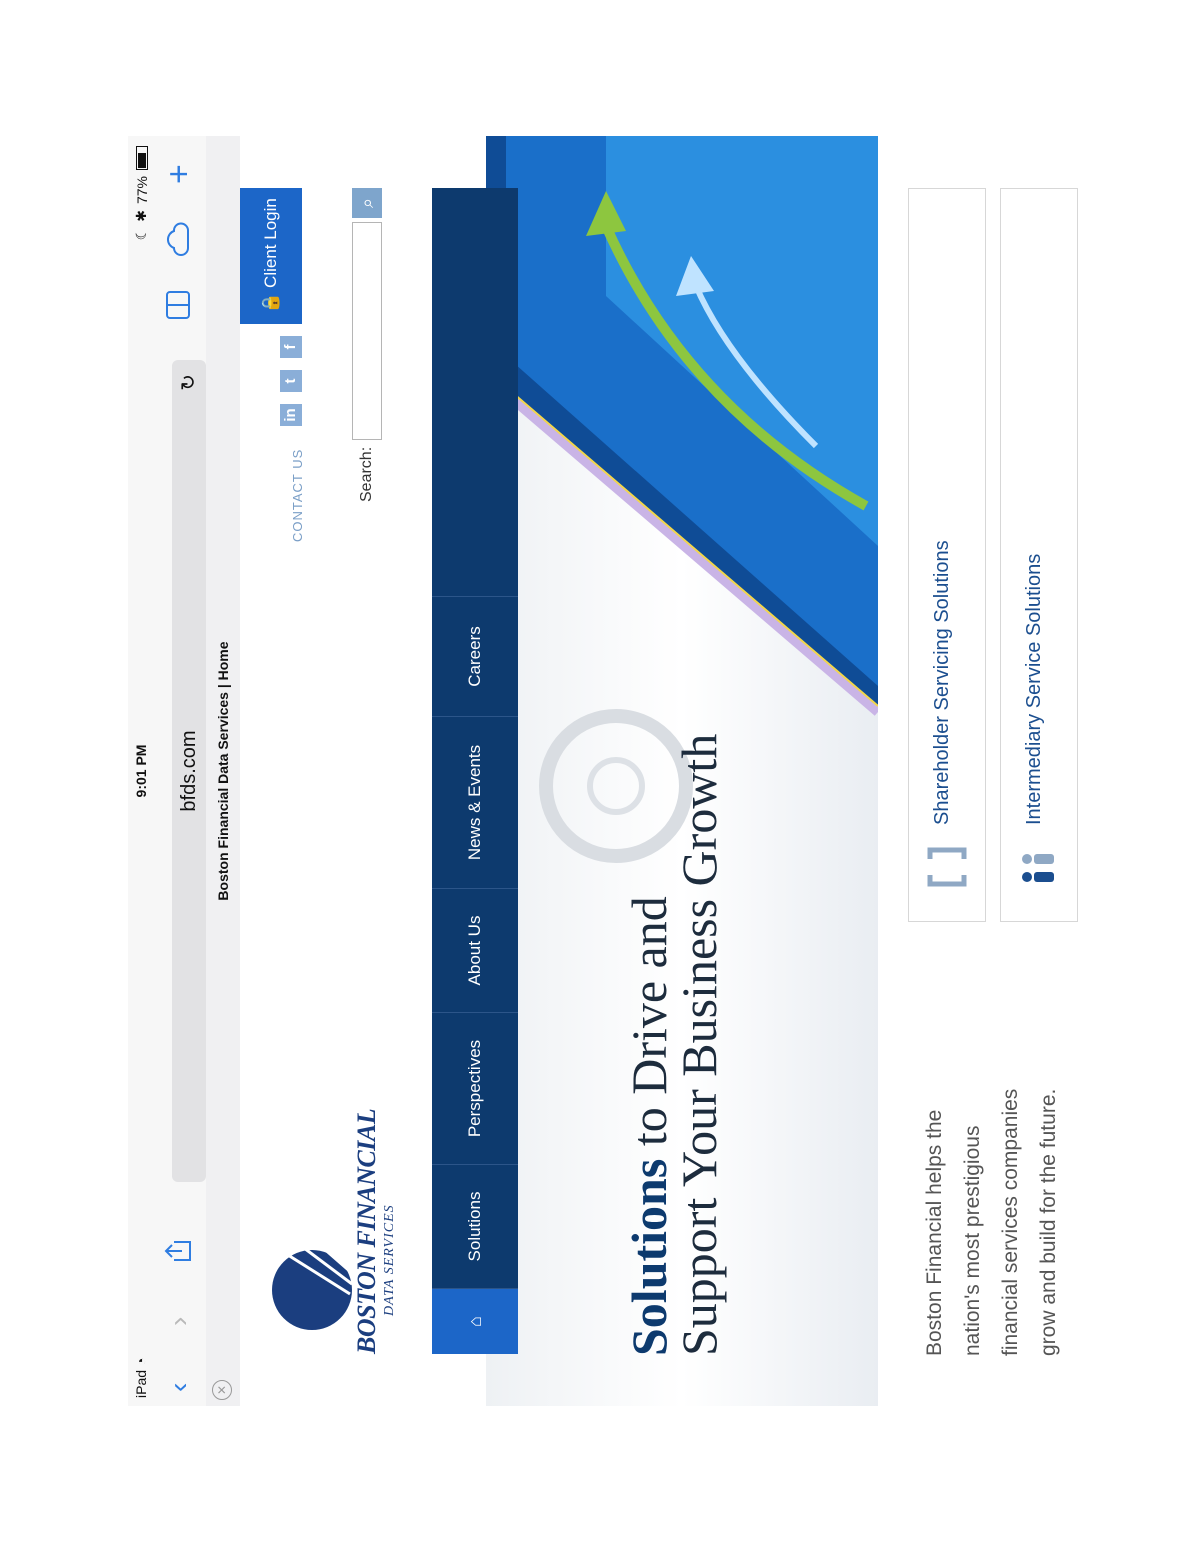 This screenshot has height=1558, width=1200. Describe the element at coordinates (367, 331) in the screenshot. I see `search-input` at that location.